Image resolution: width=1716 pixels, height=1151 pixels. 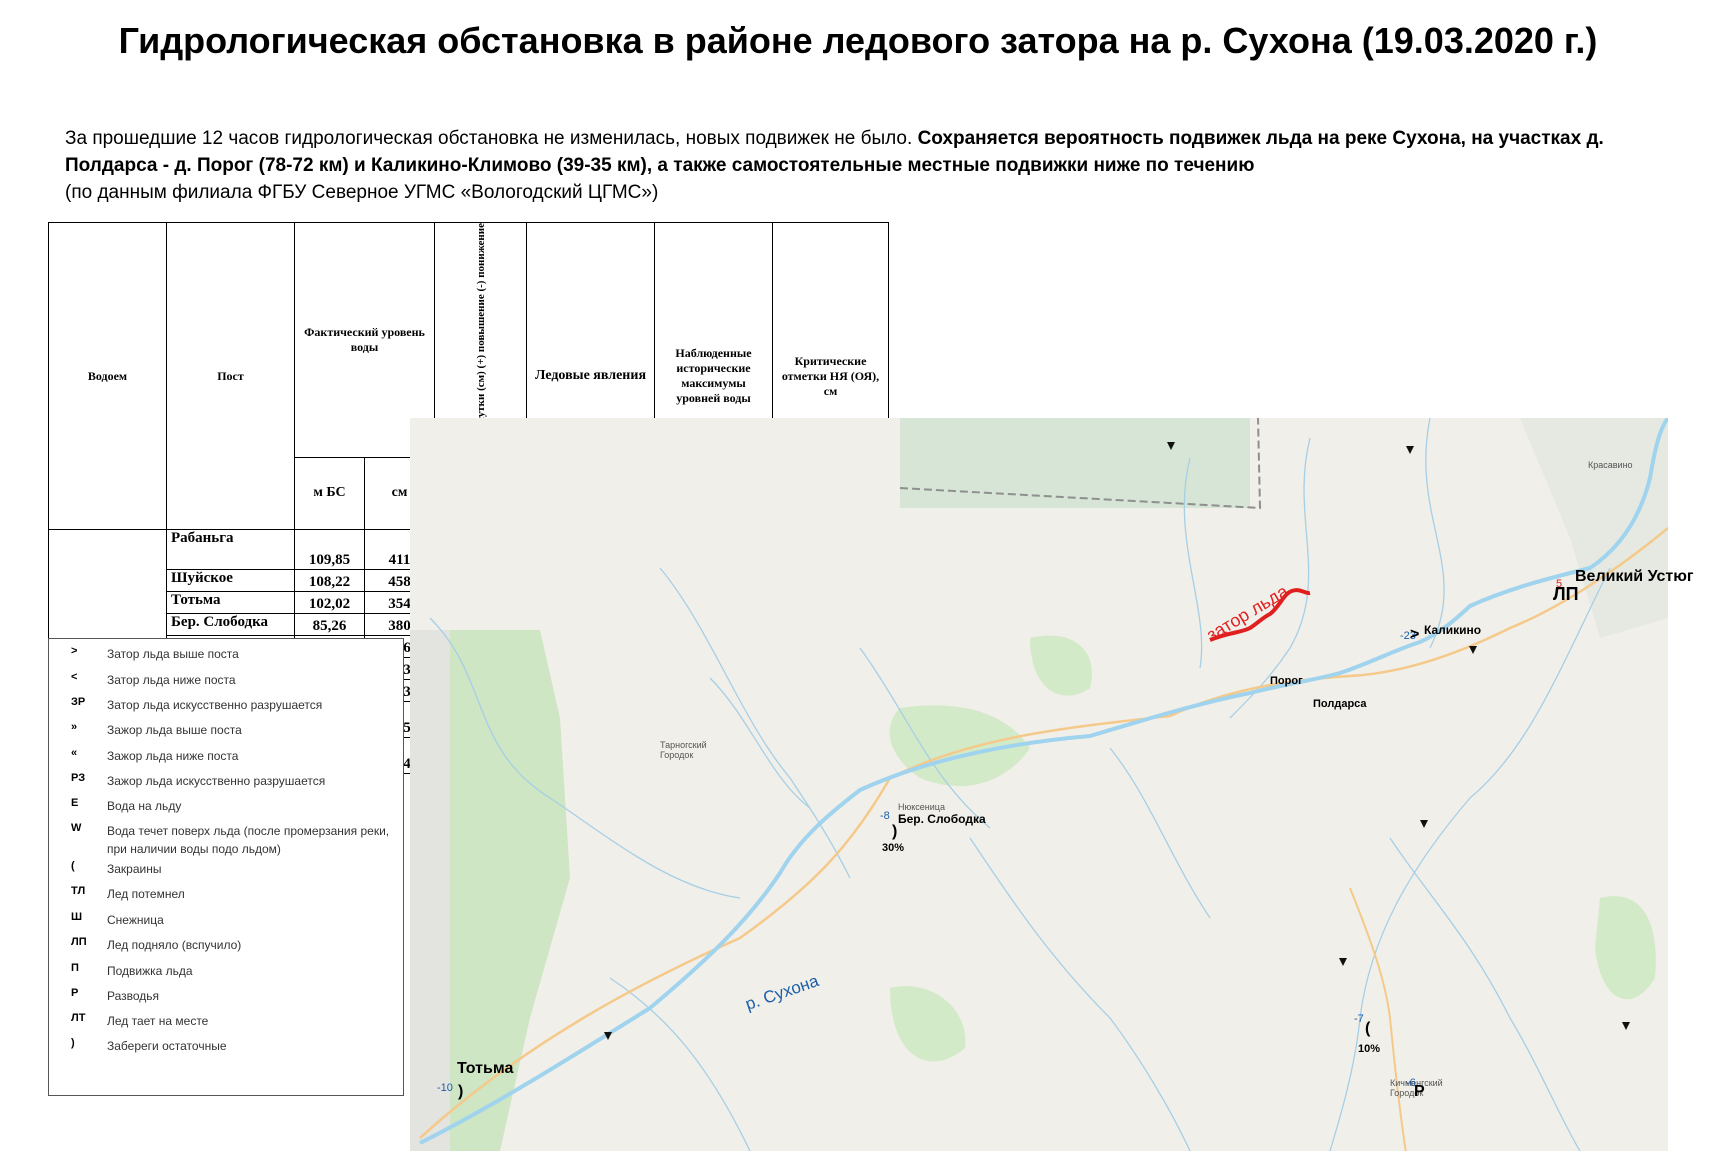 What do you see at coordinates (893, 848) in the screenshot?
I see `slobodka-percent: 30%` at bounding box center [893, 848].